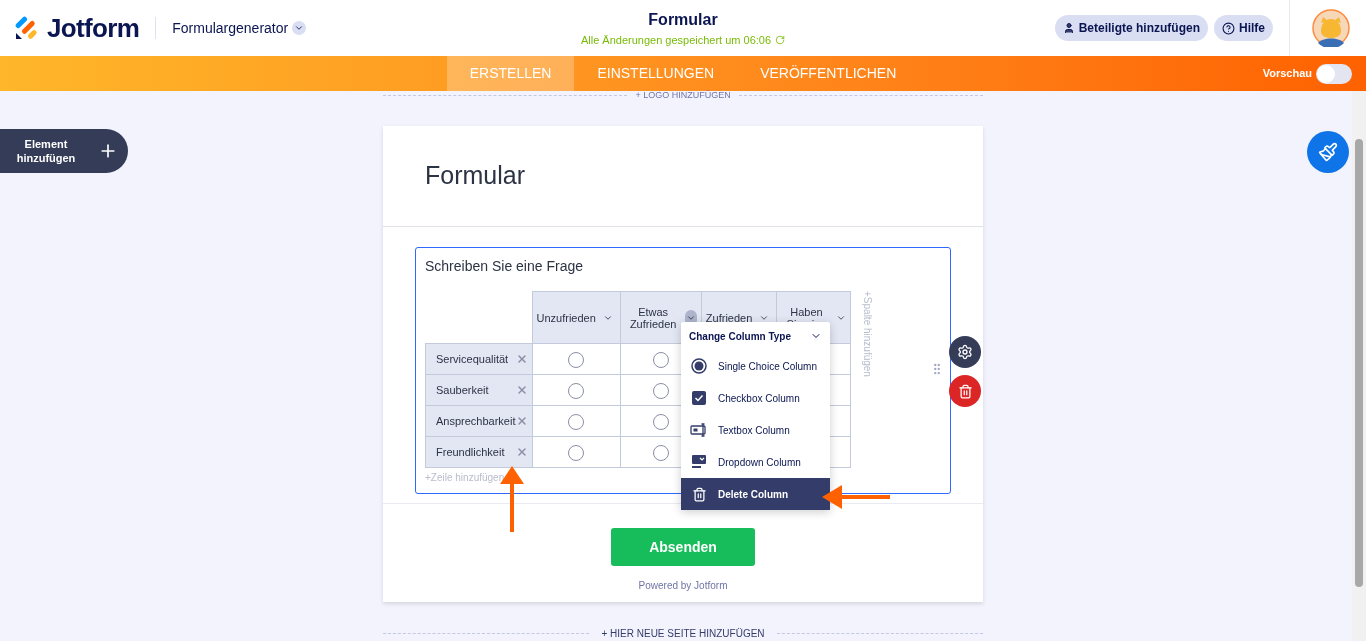 Image resolution: width=1366 pixels, height=641 pixels. What do you see at coordinates (729, 317) in the screenshot?
I see `column-header: Zufrieden` at bounding box center [729, 317].